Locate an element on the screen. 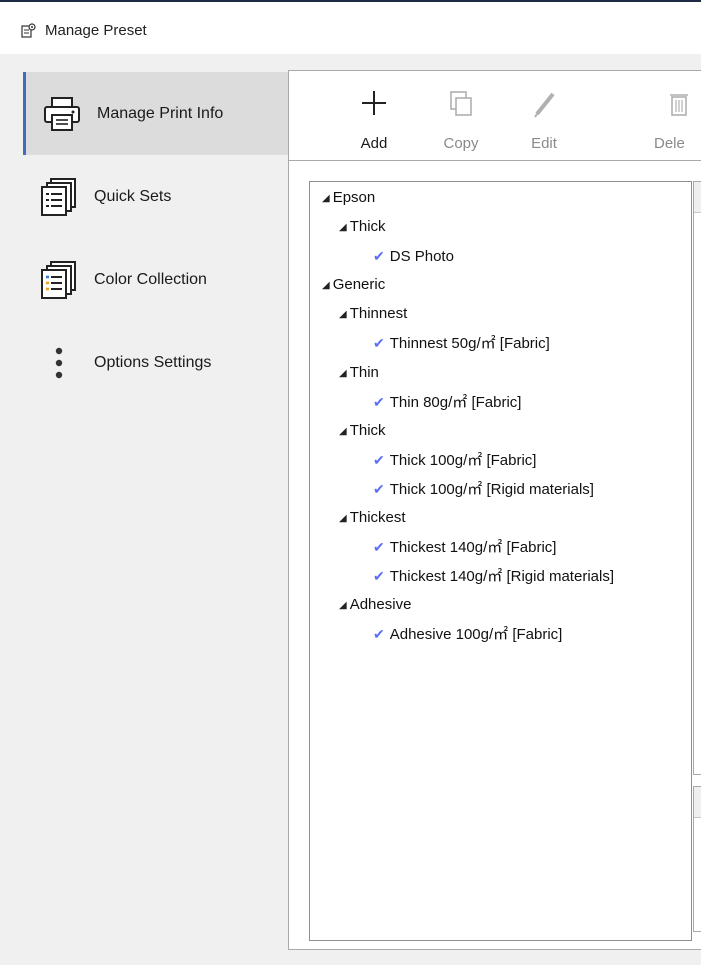 The width and height of the screenshot is (701, 965). tree-node-generic: ◢ Generic is located at coordinates (353, 285).